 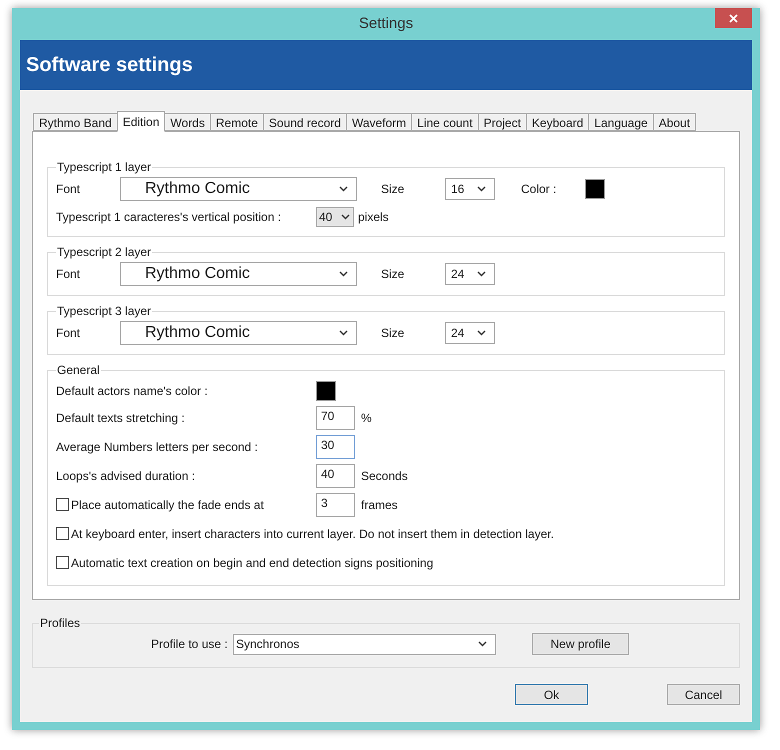 What do you see at coordinates (312, 533) in the screenshot?
I see `checkbox-label: At keyboard enter, insert characters into current layer. Do not insert them in detection layer.` at bounding box center [312, 533].